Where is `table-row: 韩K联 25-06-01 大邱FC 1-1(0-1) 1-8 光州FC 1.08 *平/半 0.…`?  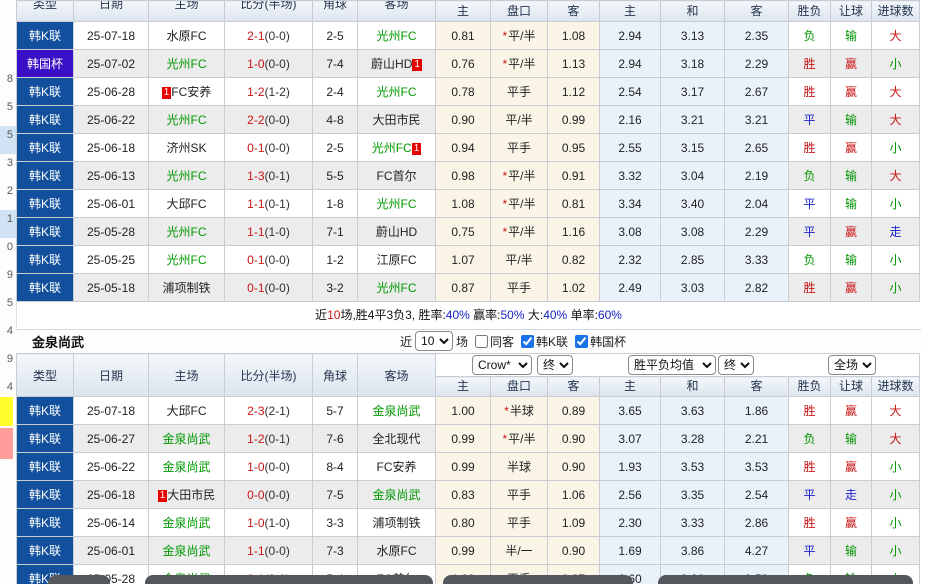 table-row: 韩K联 25-06-01 大邱FC 1-1(0-1) 1-8 光州FC 1.08 *平/半 0.… is located at coordinates (468, 203).